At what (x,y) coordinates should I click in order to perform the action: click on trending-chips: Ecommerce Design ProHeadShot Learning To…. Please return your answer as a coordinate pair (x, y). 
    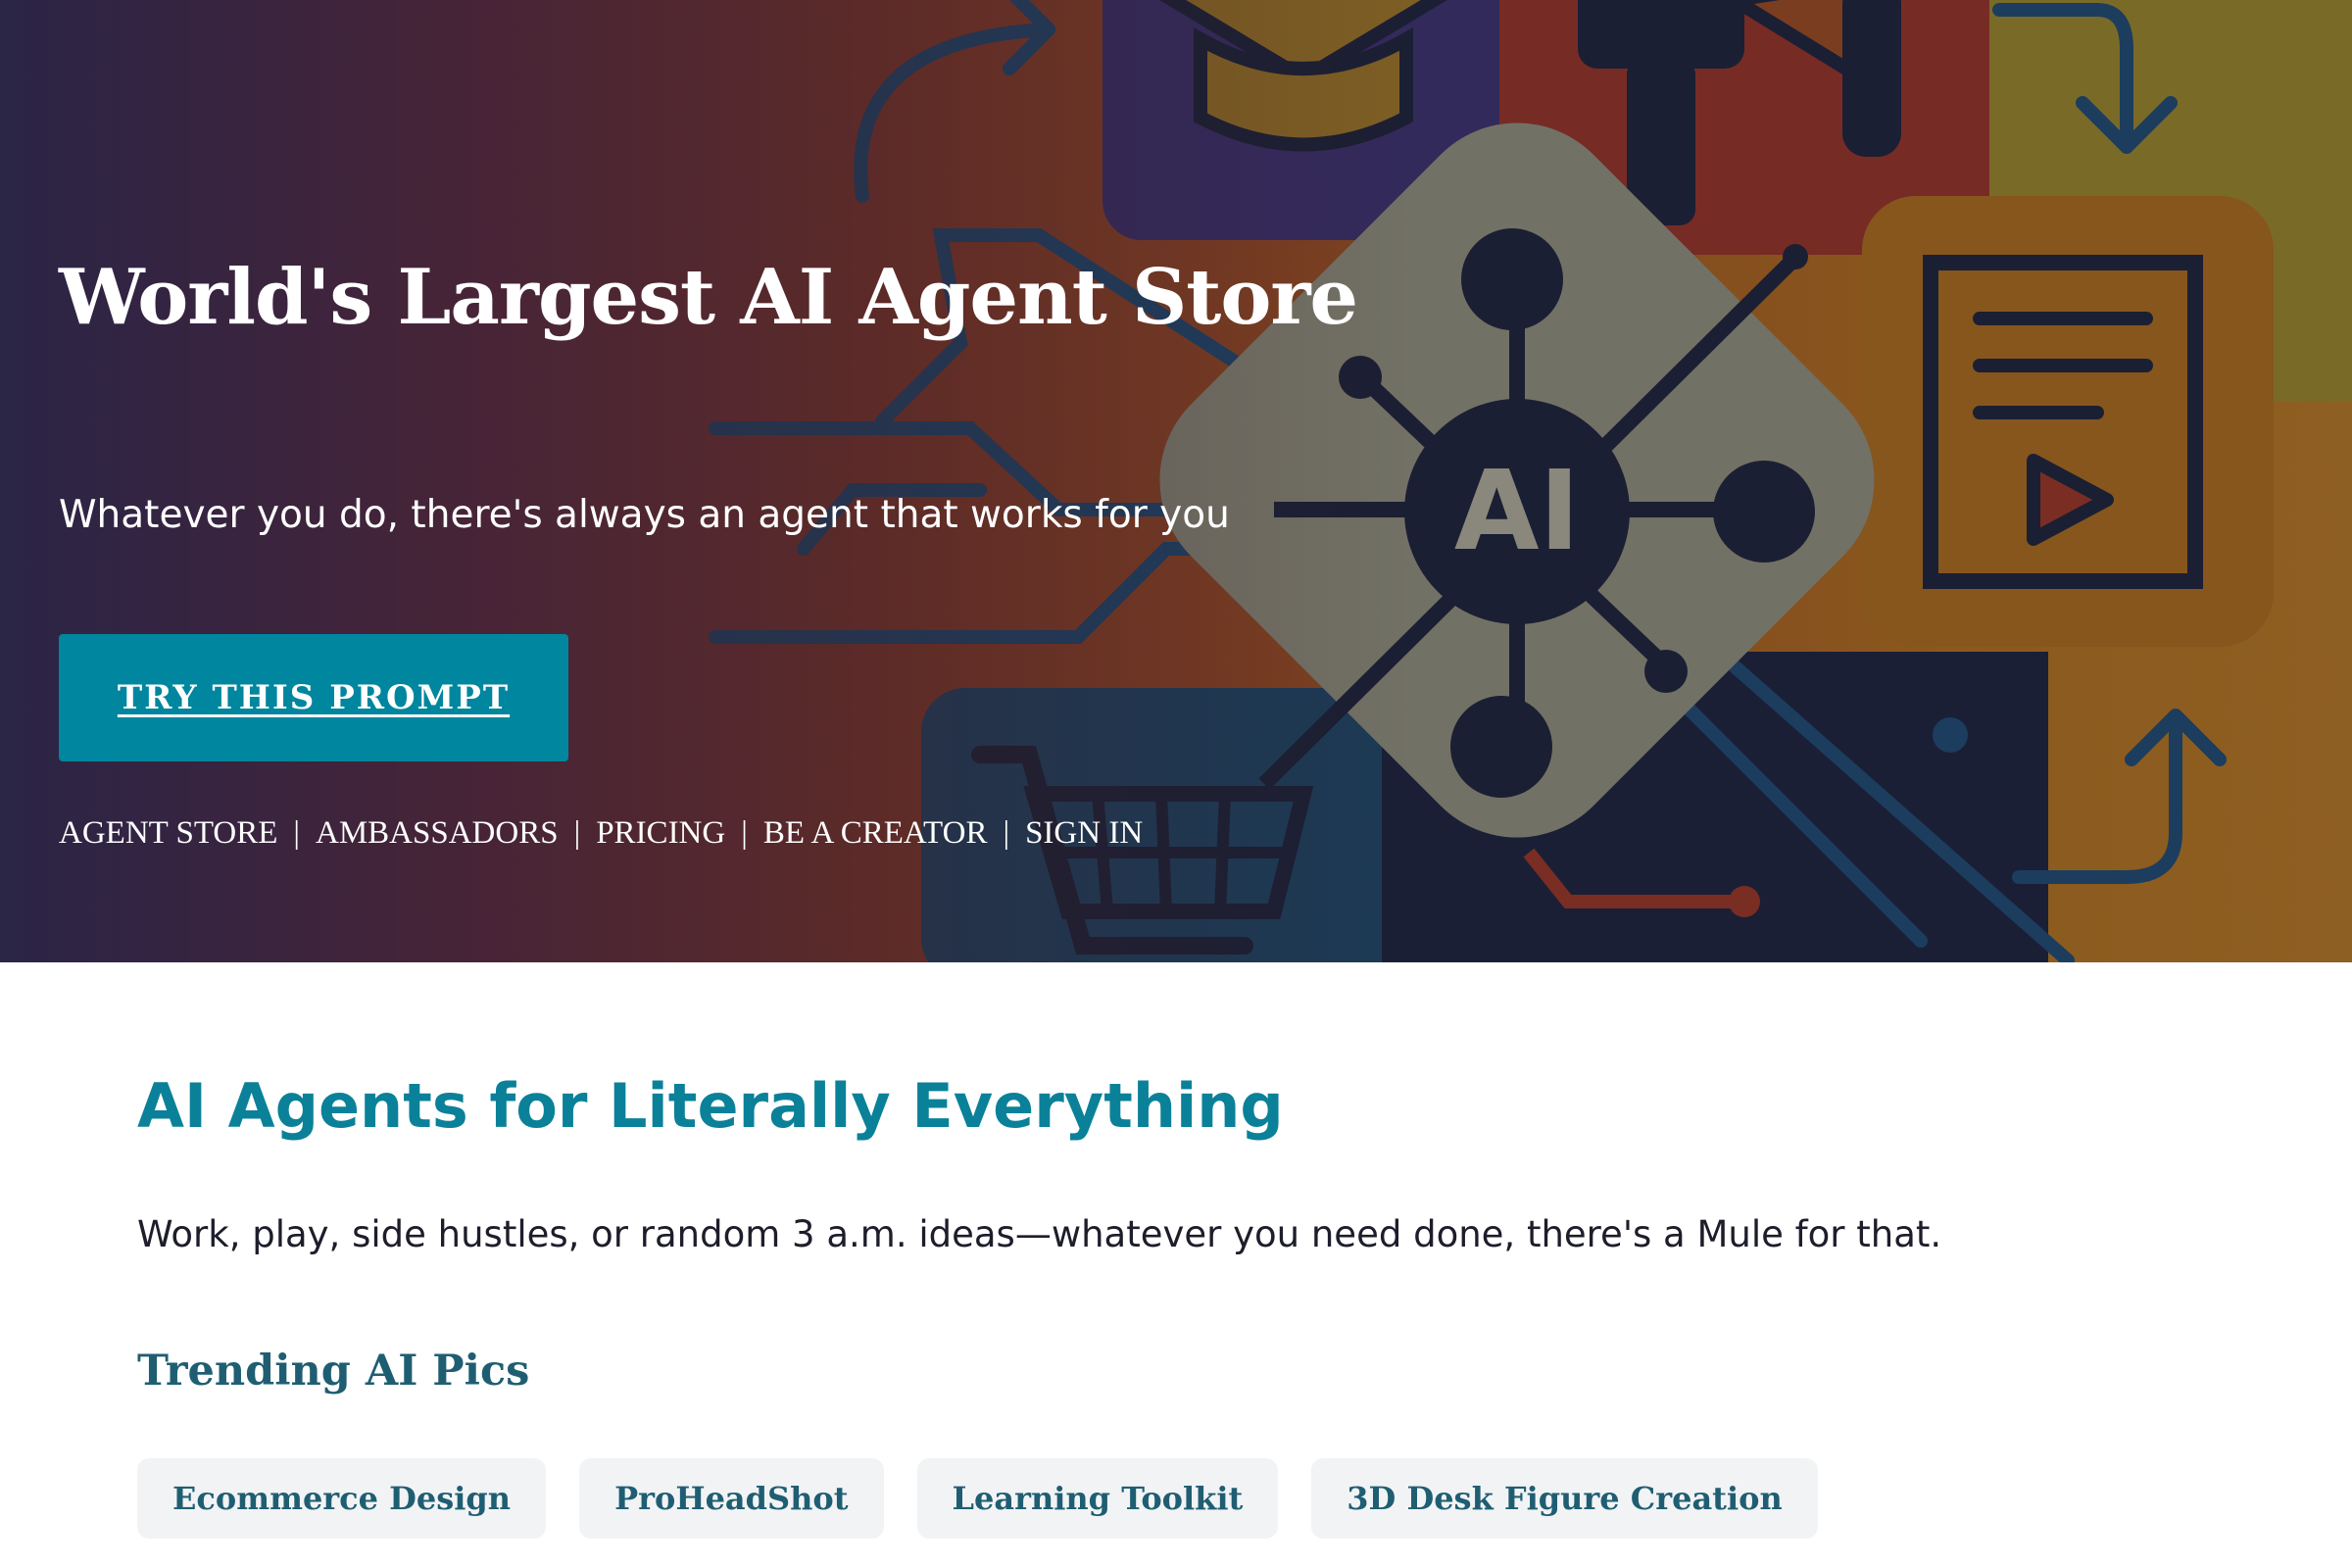
    Looking at the image, I should click on (977, 1498).